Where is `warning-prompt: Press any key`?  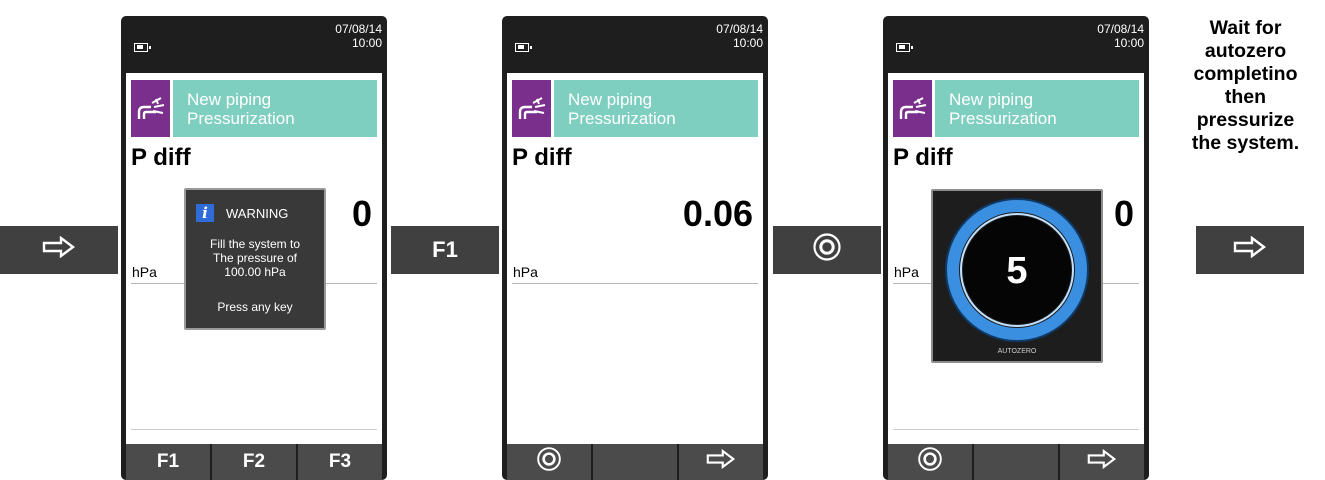
warning-prompt: Press any key is located at coordinates (255, 307).